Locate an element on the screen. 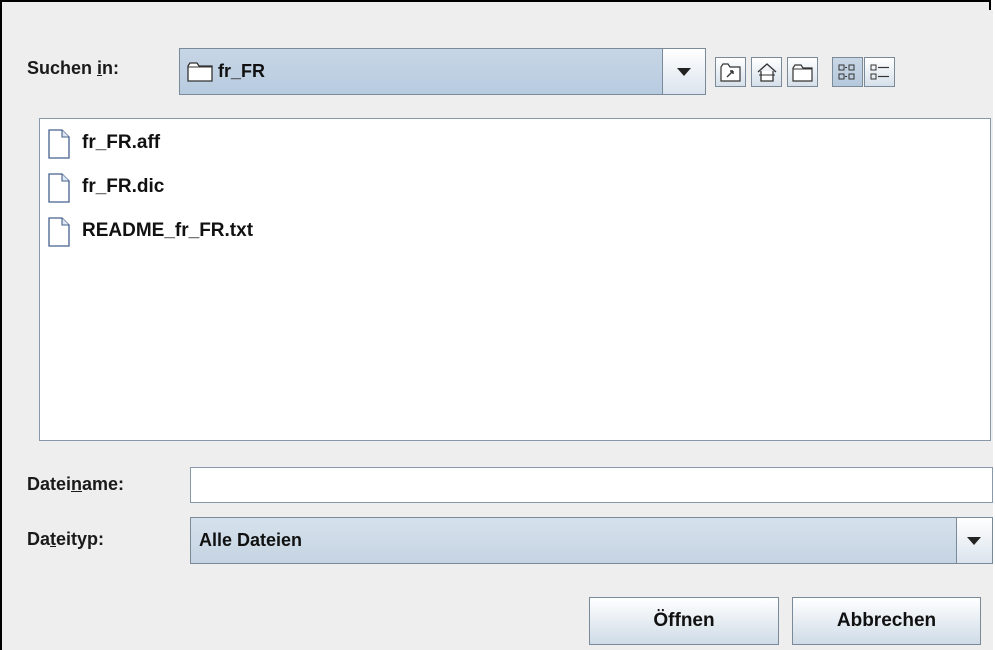  up-one-level-button is located at coordinates (730, 72).